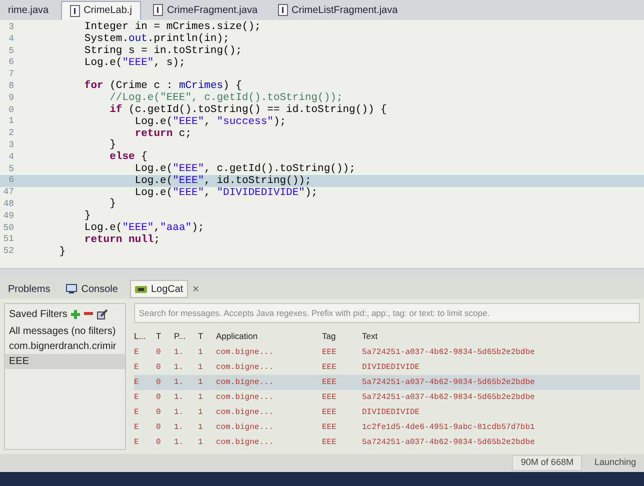 The width and height of the screenshot is (644, 486). I want to click on code-line: return c;, so click(163, 134).